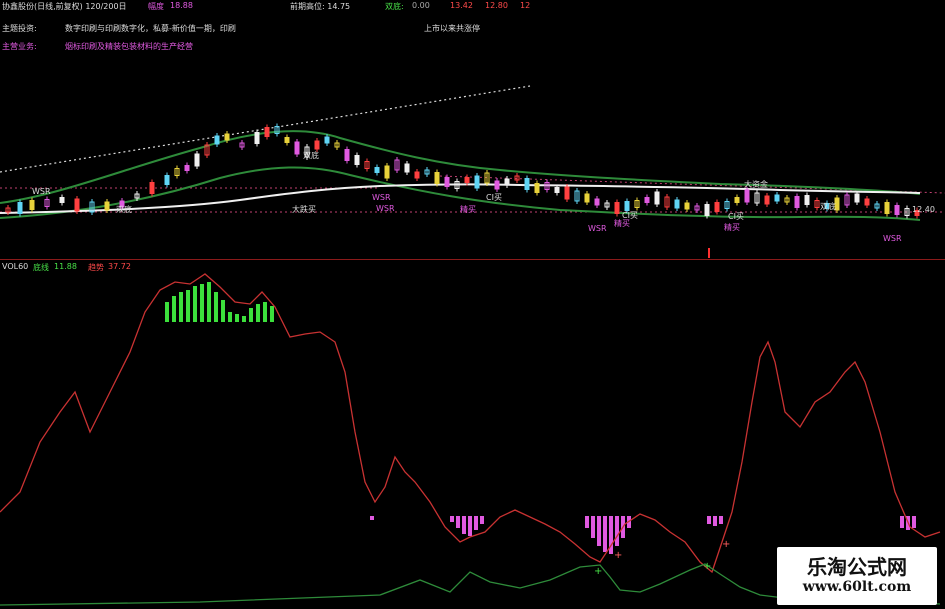 The height and width of the screenshot is (609, 945). I want to click on annotation-wsr-4: WSR, so click(381, 197).